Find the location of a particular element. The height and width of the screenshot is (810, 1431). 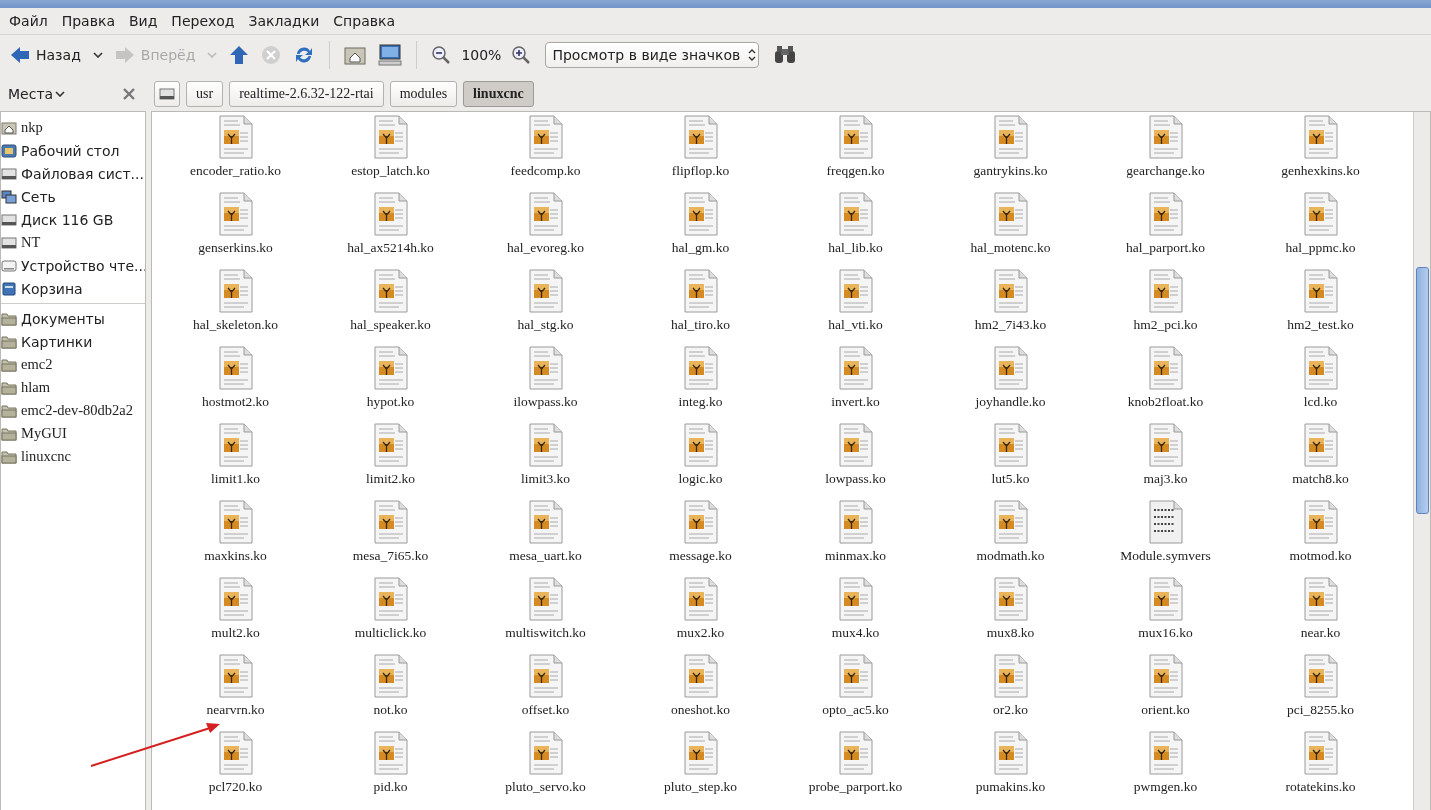

file-name: not.ko is located at coordinates (390, 710).